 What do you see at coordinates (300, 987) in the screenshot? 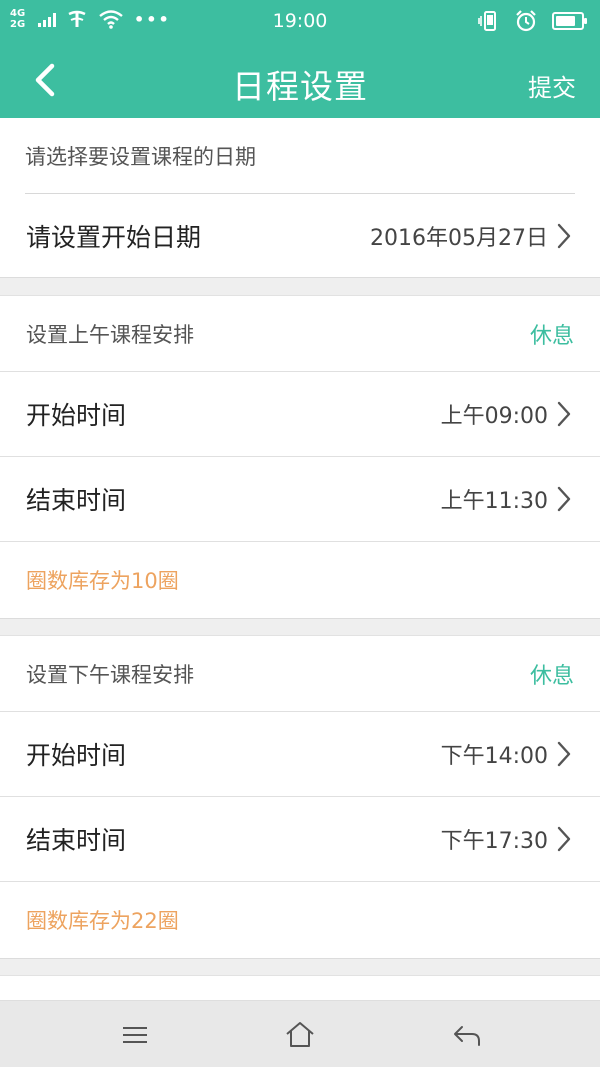
I see `next-section-edge` at bounding box center [300, 987].